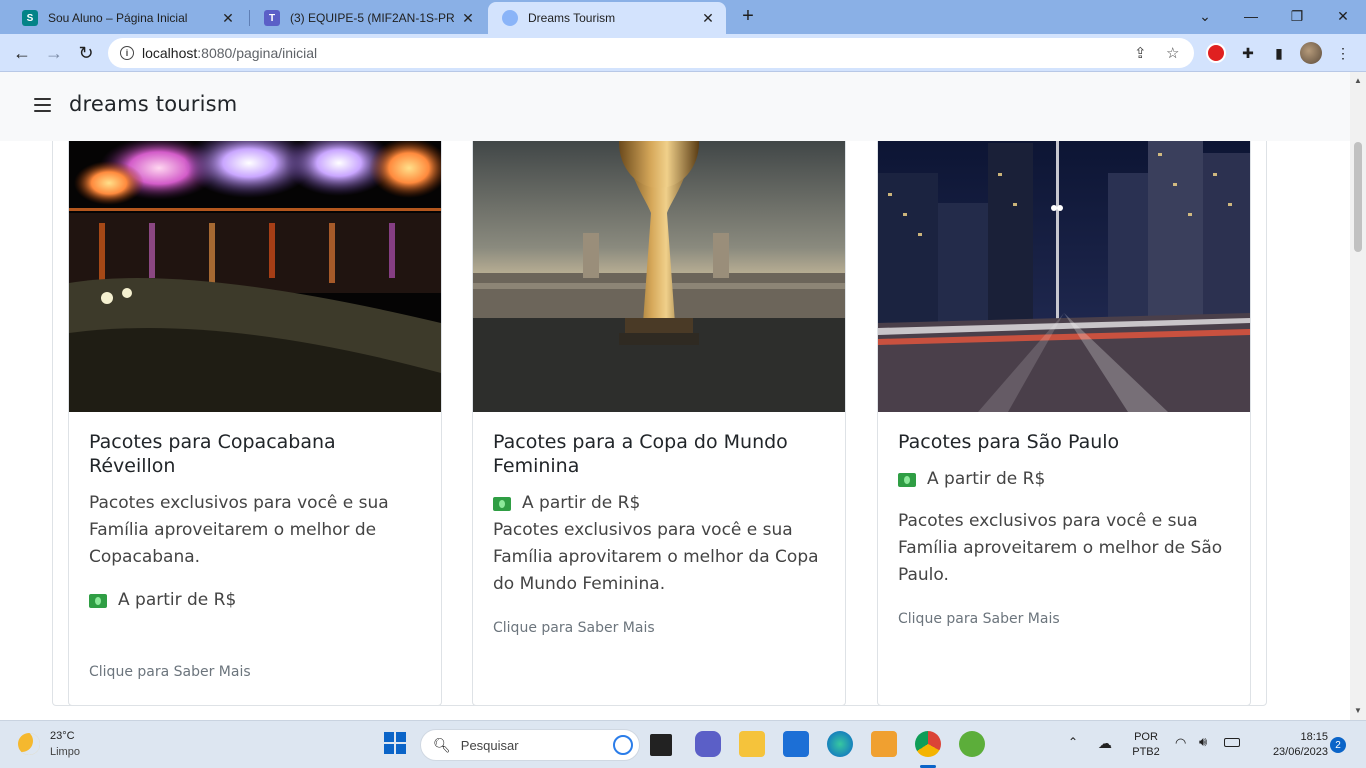 This screenshot has width=1366, height=768. Describe the element at coordinates (1297, 16) in the screenshot. I see `restore-button: ❐` at that location.